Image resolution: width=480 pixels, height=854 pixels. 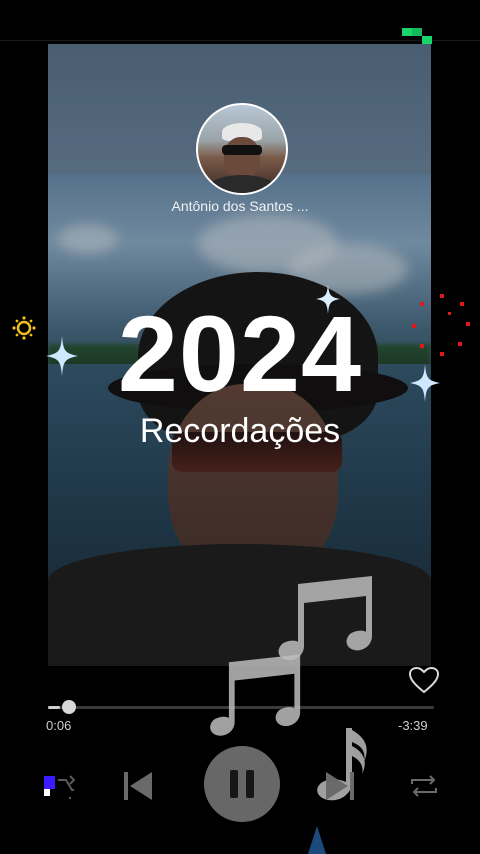 What do you see at coordinates (240, 353) in the screenshot?
I see `artwork-year-text: 2024` at bounding box center [240, 353].